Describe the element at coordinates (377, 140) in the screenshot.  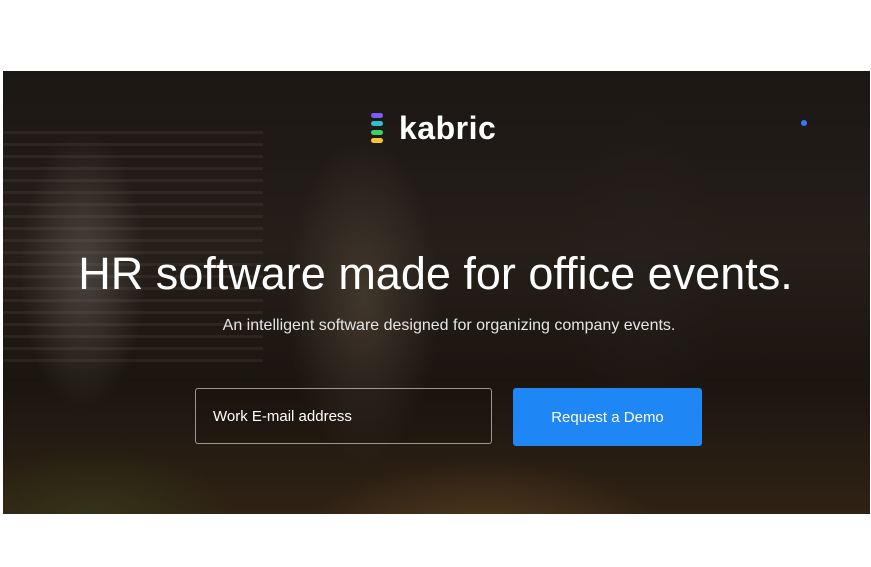
I see `logo-bar-yellow` at that location.